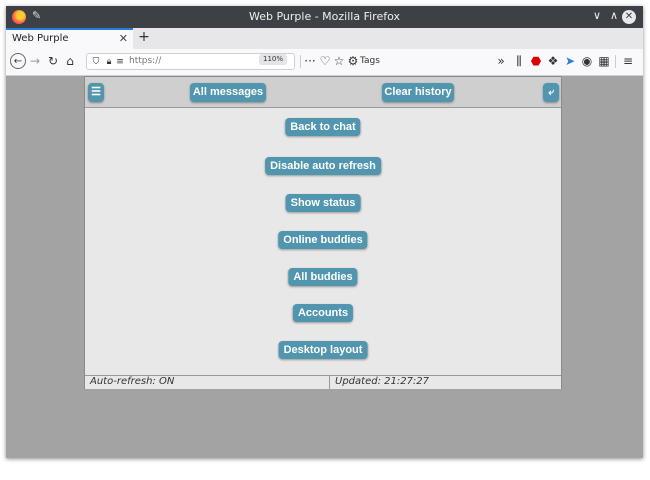  What do you see at coordinates (18, 61) in the screenshot?
I see `back-arrow-icon: ←` at bounding box center [18, 61].